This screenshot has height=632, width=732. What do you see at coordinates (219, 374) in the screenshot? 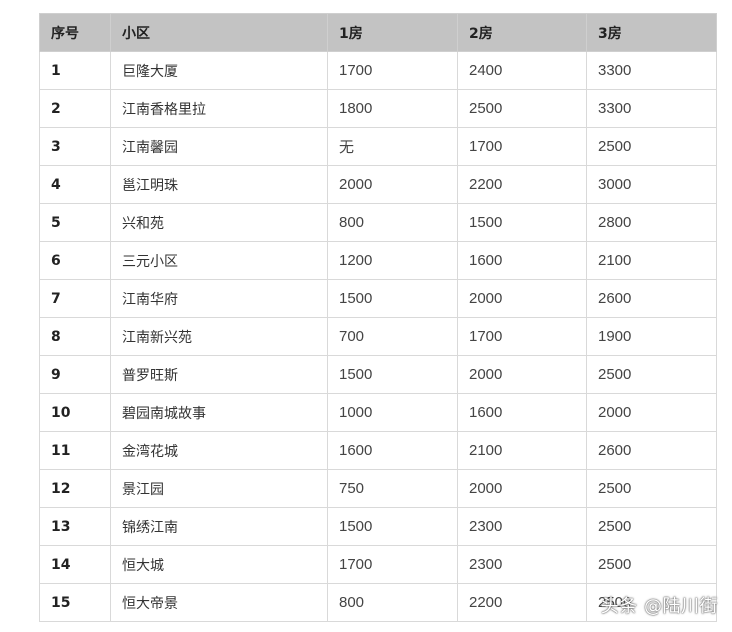
I see `cell-community: 普罗旺斯` at bounding box center [219, 374].